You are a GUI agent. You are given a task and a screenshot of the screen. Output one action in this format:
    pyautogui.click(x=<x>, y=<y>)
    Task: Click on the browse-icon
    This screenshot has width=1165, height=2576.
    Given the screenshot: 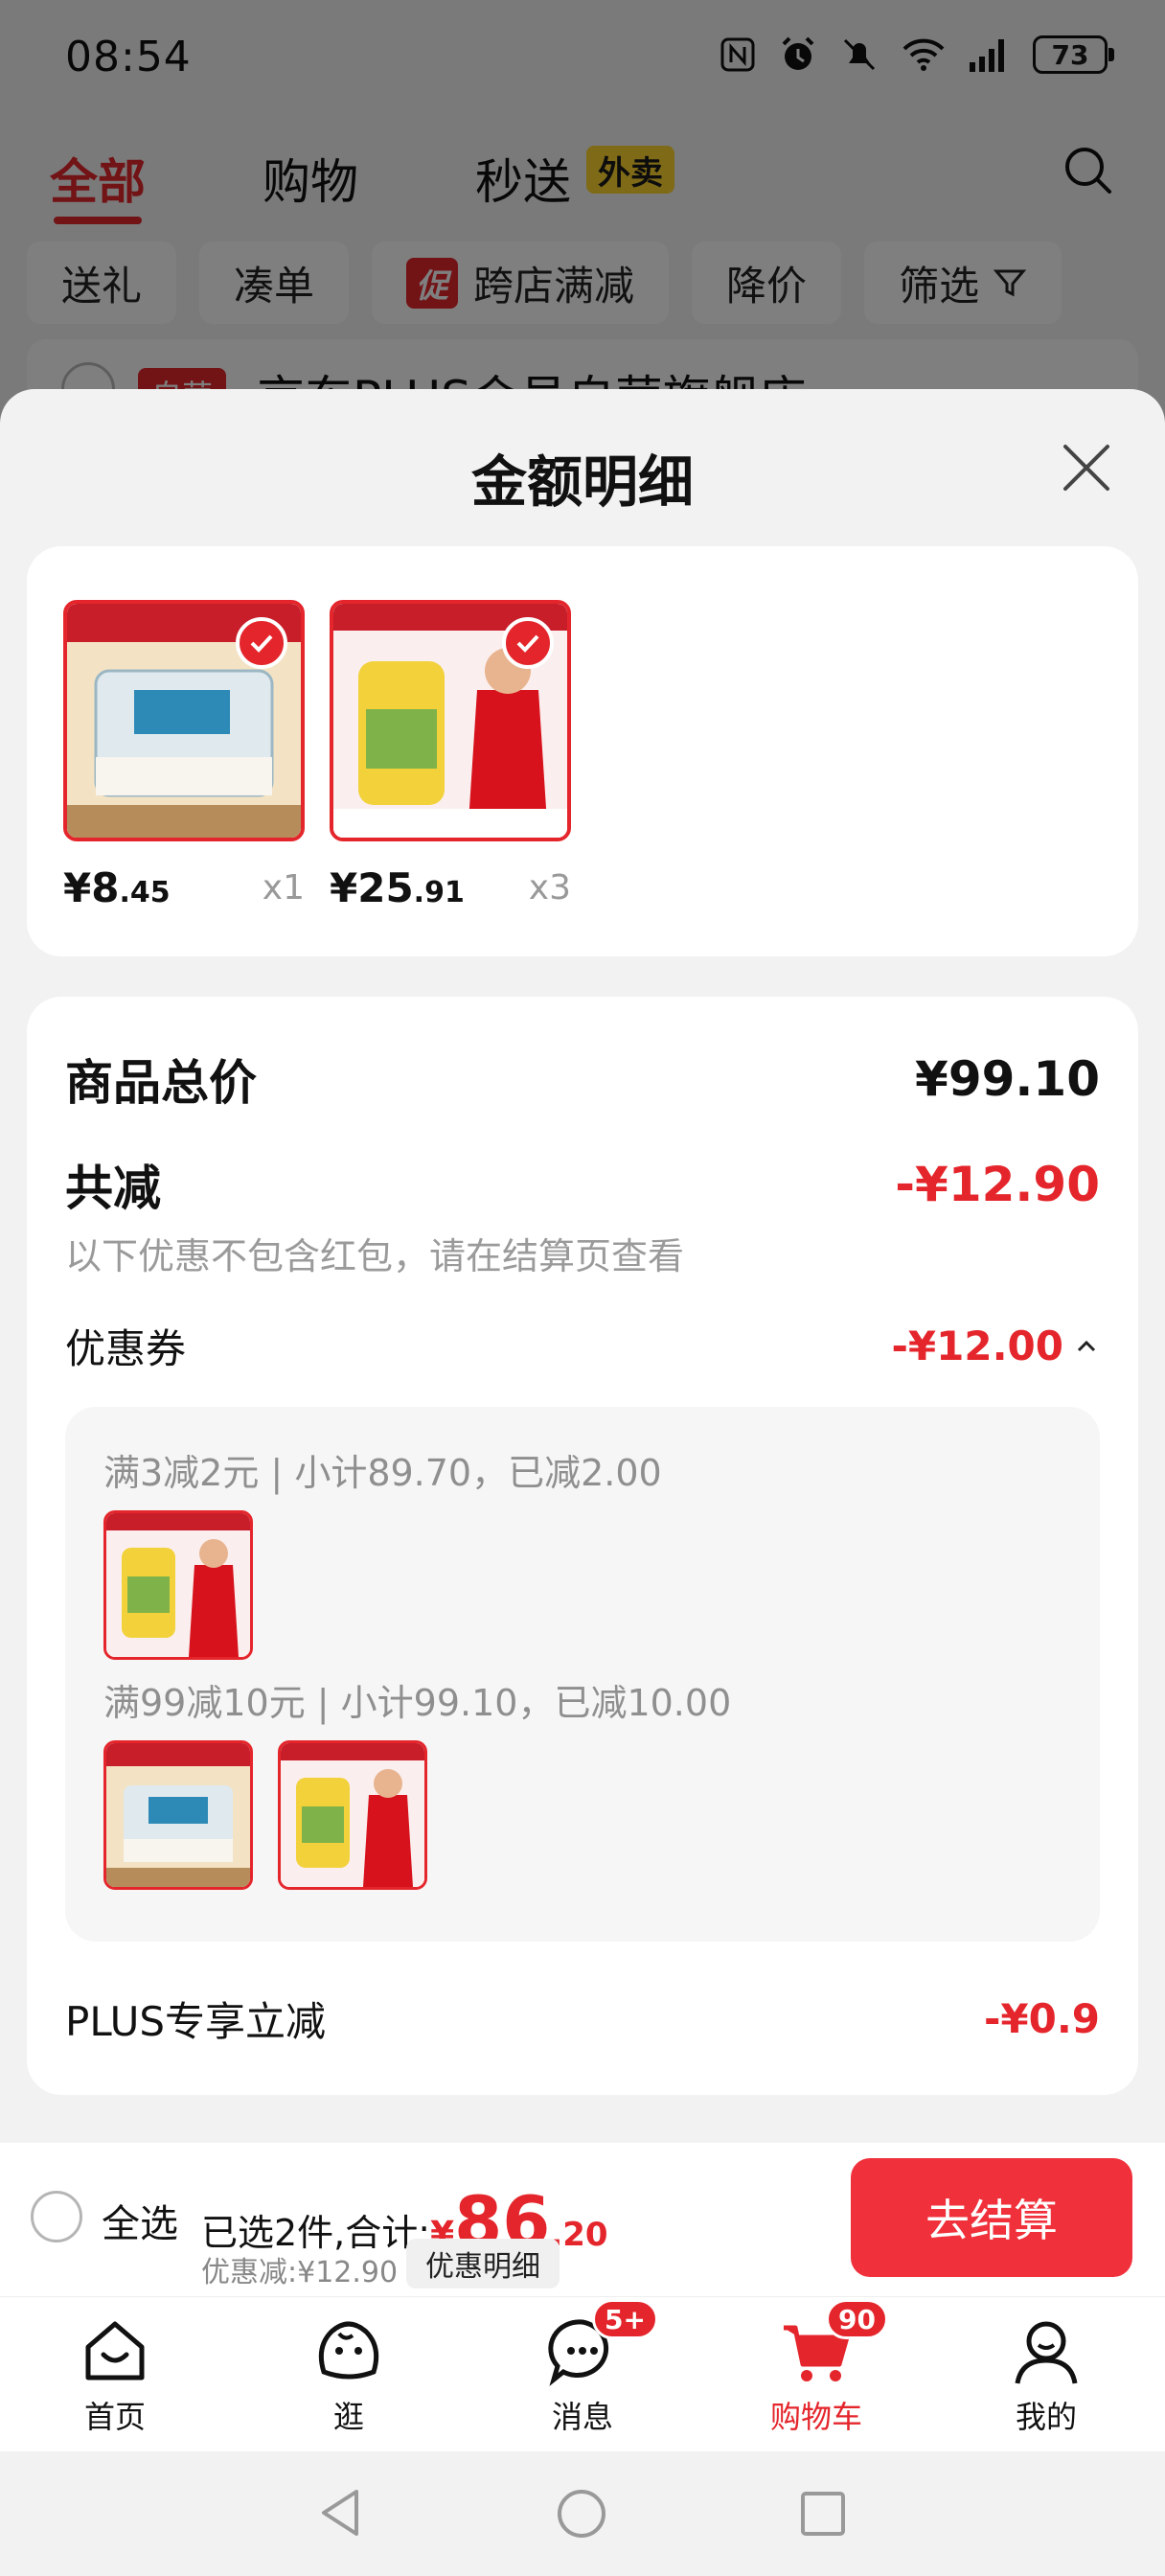 What is the action you would take?
    pyautogui.click(x=348, y=2350)
    